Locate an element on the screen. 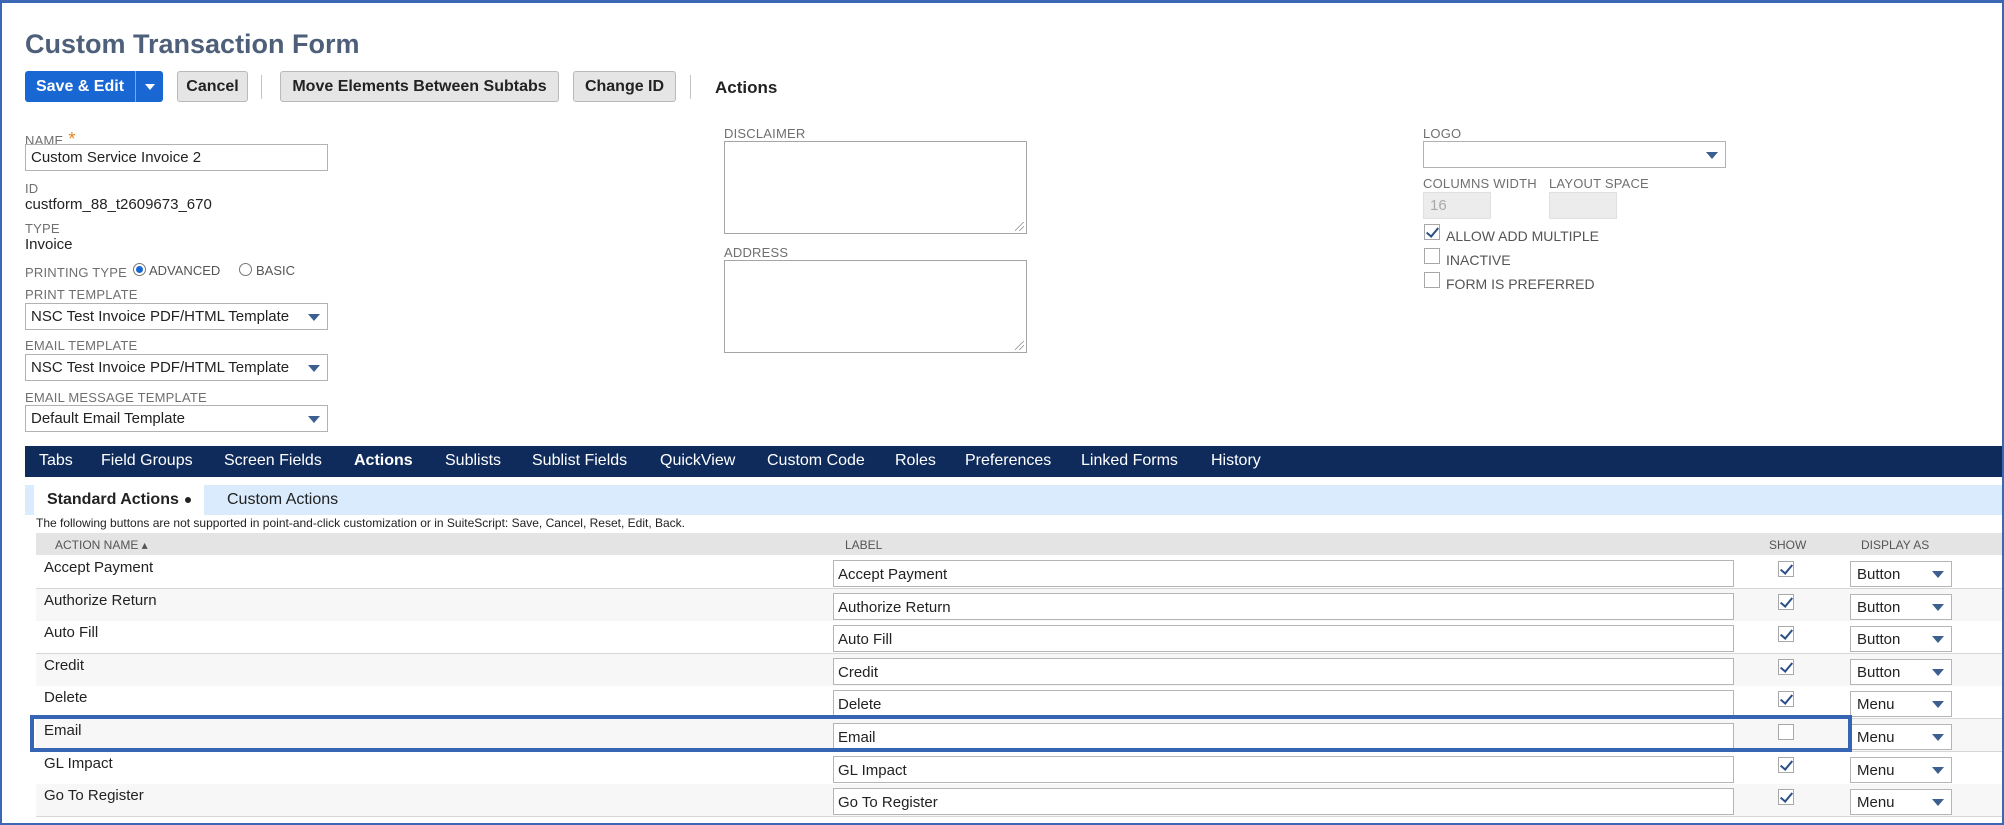  column-action-name: ACTION NAME ▴ is located at coordinates (101, 545).